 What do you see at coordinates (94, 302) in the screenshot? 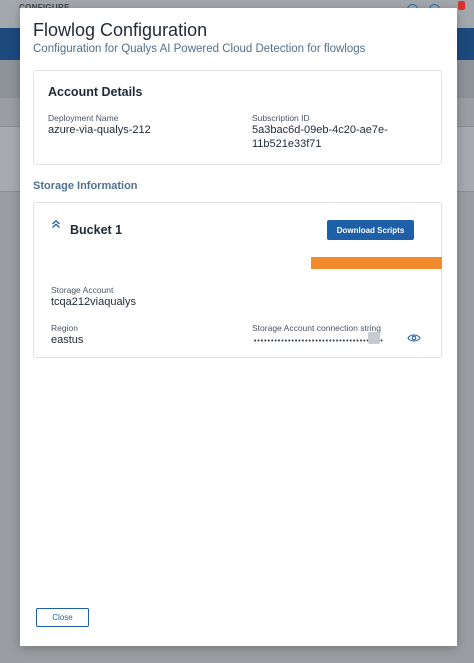
I see `storage-account-value: tcqa212viaqualys` at bounding box center [94, 302].